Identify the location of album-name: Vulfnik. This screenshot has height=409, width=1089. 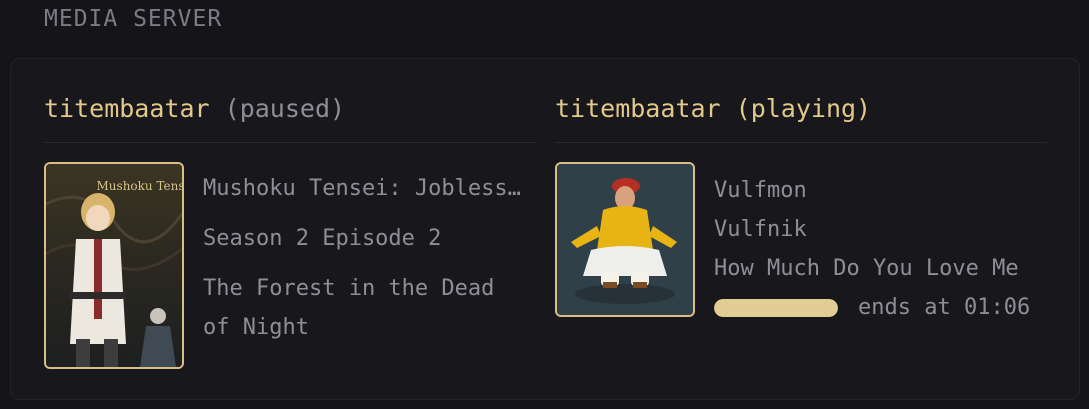
(760, 229).